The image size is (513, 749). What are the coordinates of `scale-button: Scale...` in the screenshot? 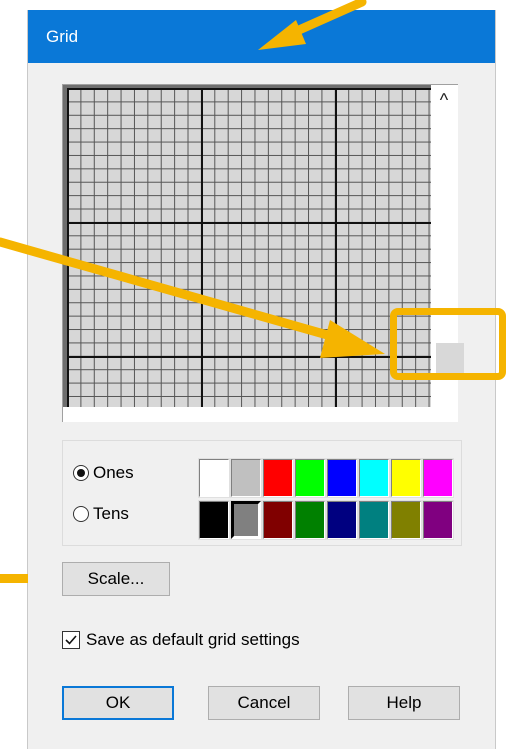 It's located at (116, 579).